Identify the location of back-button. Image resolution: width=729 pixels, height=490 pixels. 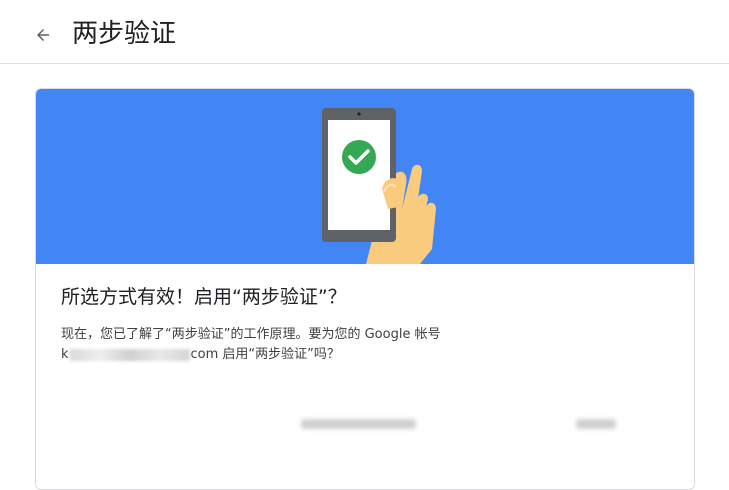
(43, 35).